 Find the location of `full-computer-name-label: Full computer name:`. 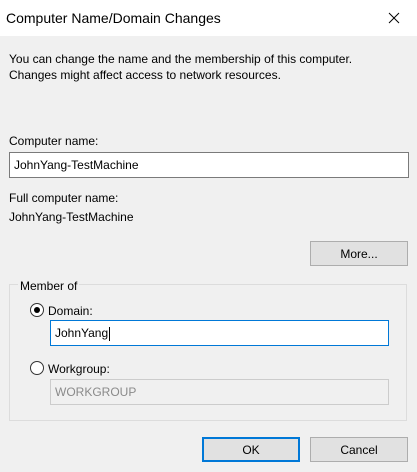

full-computer-name-label: Full computer name: is located at coordinates (64, 198).